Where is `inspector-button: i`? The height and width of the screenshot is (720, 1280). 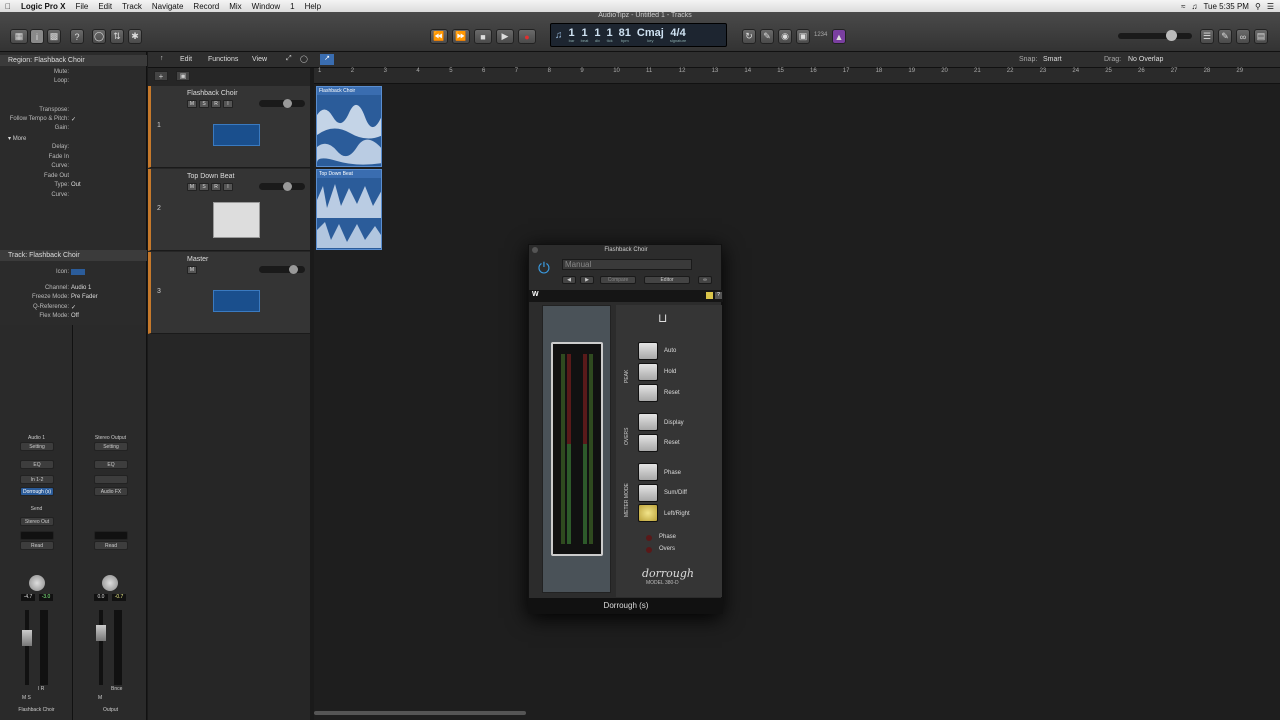
inspector-button: i is located at coordinates (37, 36).